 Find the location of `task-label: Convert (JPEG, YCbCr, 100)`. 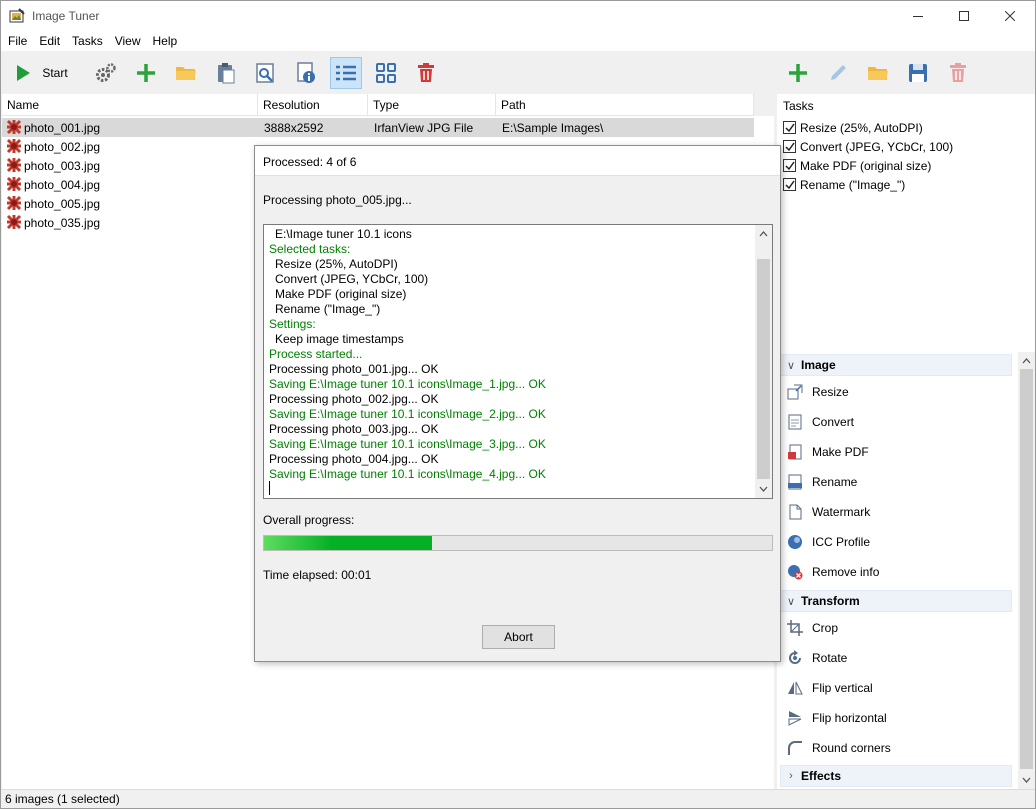

task-label: Convert (JPEG, YCbCr, 100) is located at coordinates (877, 146).